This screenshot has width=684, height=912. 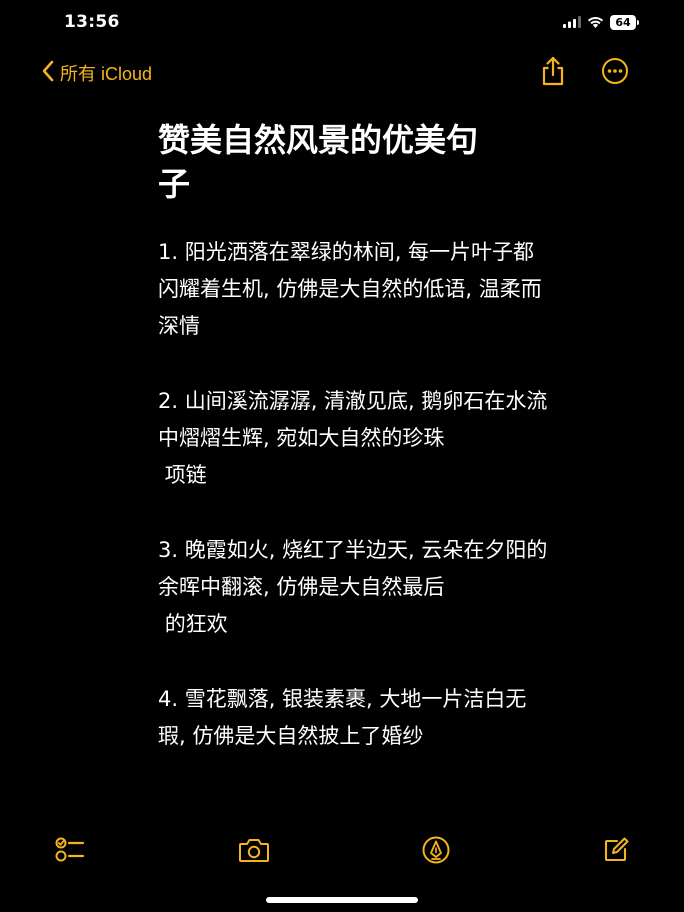 I want to click on compose-icon, so click(x=616, y=852).